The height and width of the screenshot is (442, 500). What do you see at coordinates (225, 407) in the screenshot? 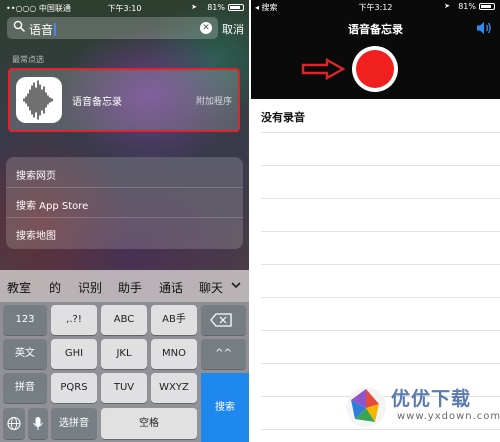
I see `search-key: 搜索` at bounding box center [225, 407].